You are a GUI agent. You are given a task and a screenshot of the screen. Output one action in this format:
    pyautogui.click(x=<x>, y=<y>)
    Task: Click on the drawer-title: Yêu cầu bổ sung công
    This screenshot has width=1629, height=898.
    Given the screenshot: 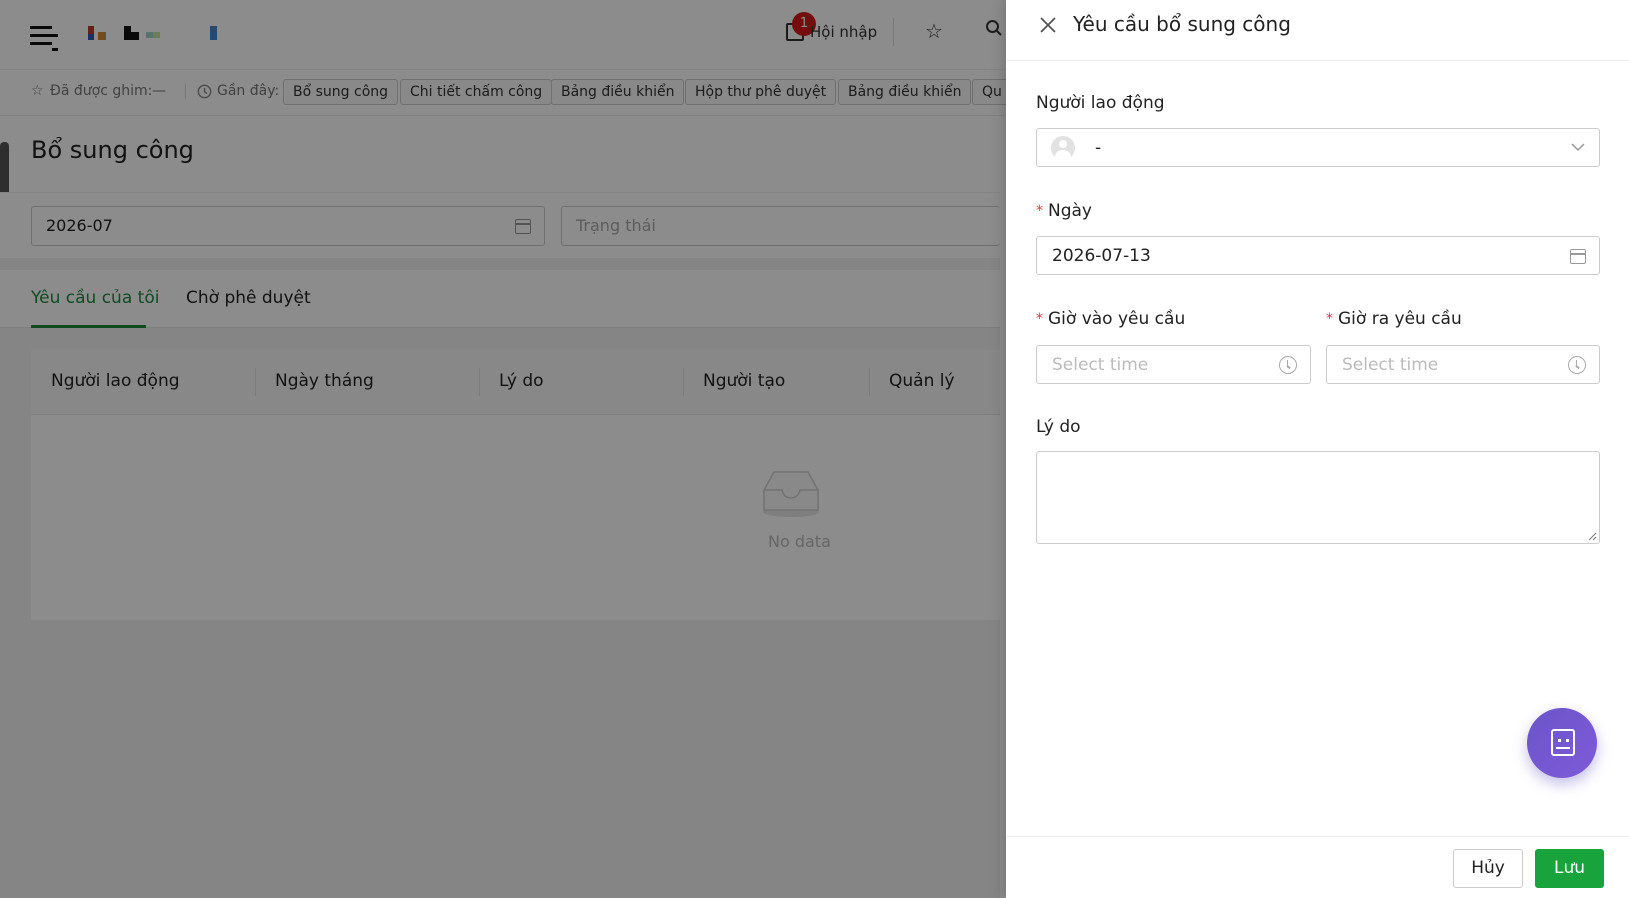 What is the action you would take?
    pyautogui.click(x=1182, y=24)
    